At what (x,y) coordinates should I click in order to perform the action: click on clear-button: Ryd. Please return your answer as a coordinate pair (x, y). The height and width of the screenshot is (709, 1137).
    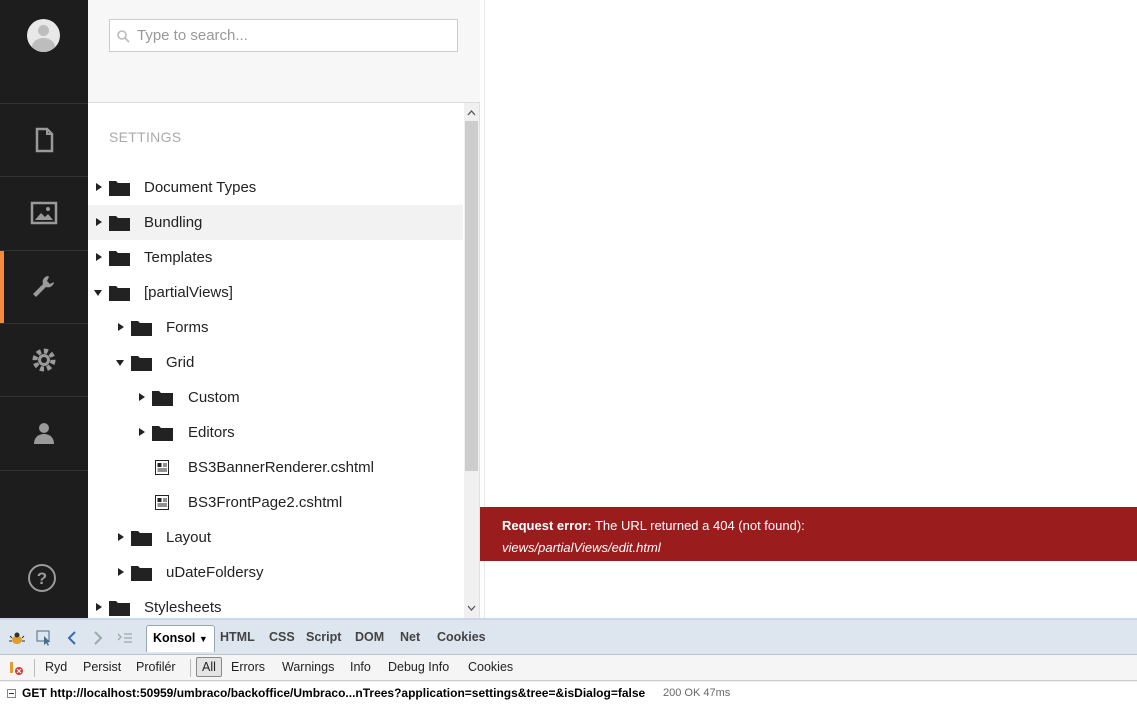
    Looking at the image, I should click on (56, 667).